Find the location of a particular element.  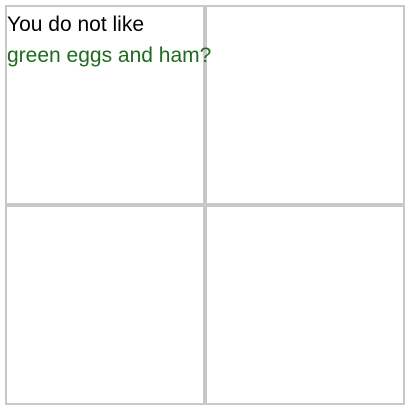

caption-line-2: green eggs and ham? is located at coordinates (109, 55).